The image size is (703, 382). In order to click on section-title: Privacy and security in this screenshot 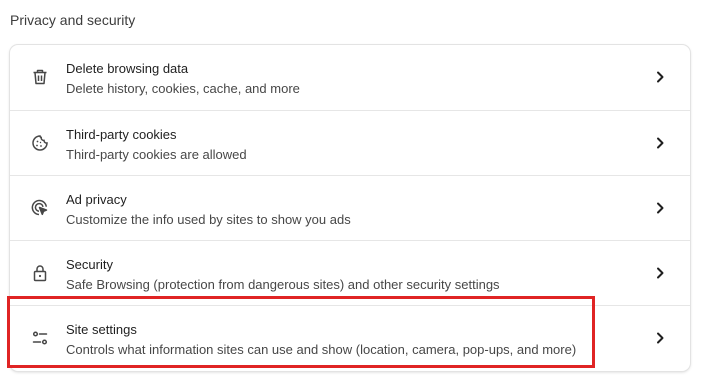, I will do `click(73, 20)`.